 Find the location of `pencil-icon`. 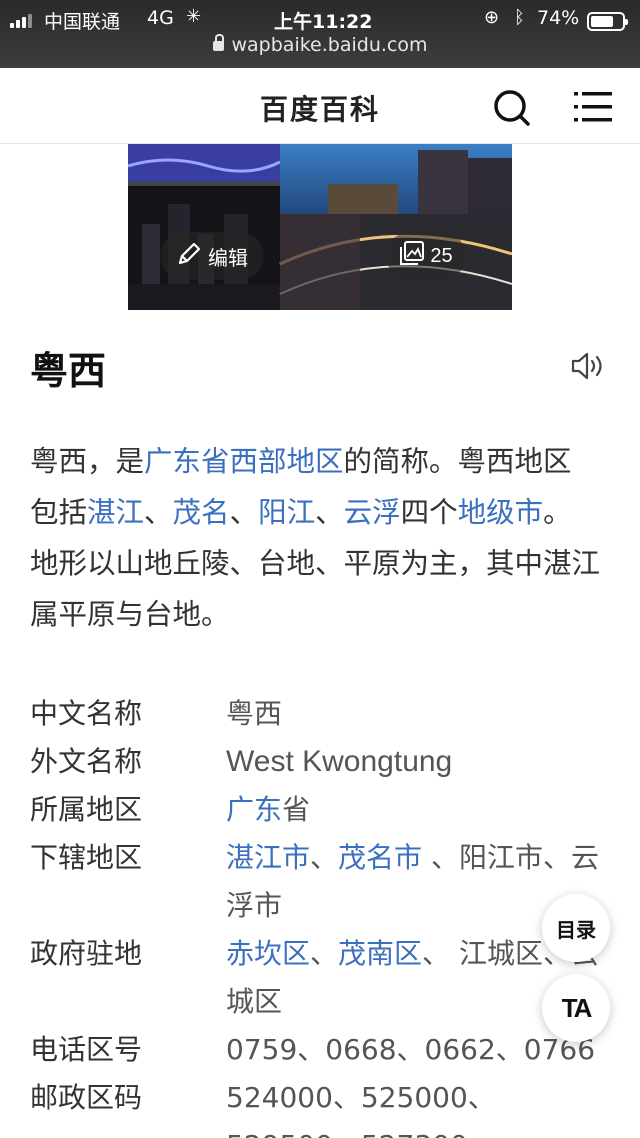

pencil-icon is located at coordinates (189, 256).